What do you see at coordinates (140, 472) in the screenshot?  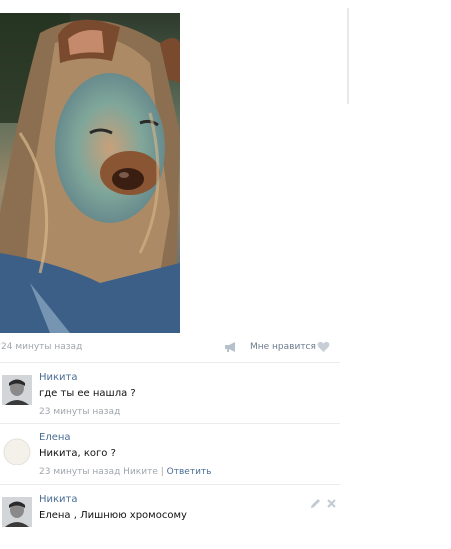 I see `reply-to-link: Никите` at bounding box center [140, 472].